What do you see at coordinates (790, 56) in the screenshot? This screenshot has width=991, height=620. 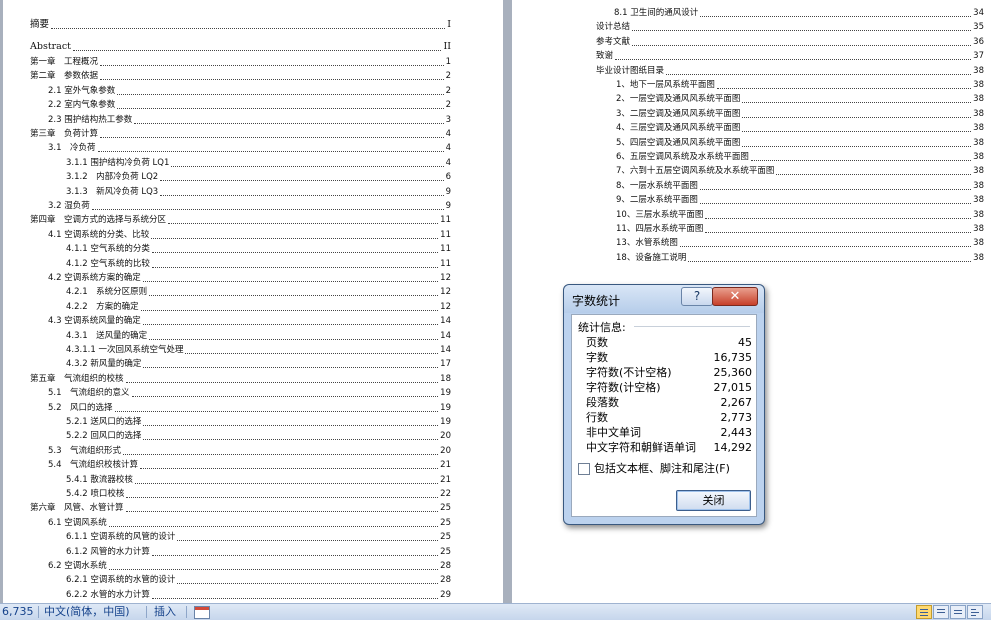 I see `toc-entry: 致谢 37` at bounding box center [790, 56].